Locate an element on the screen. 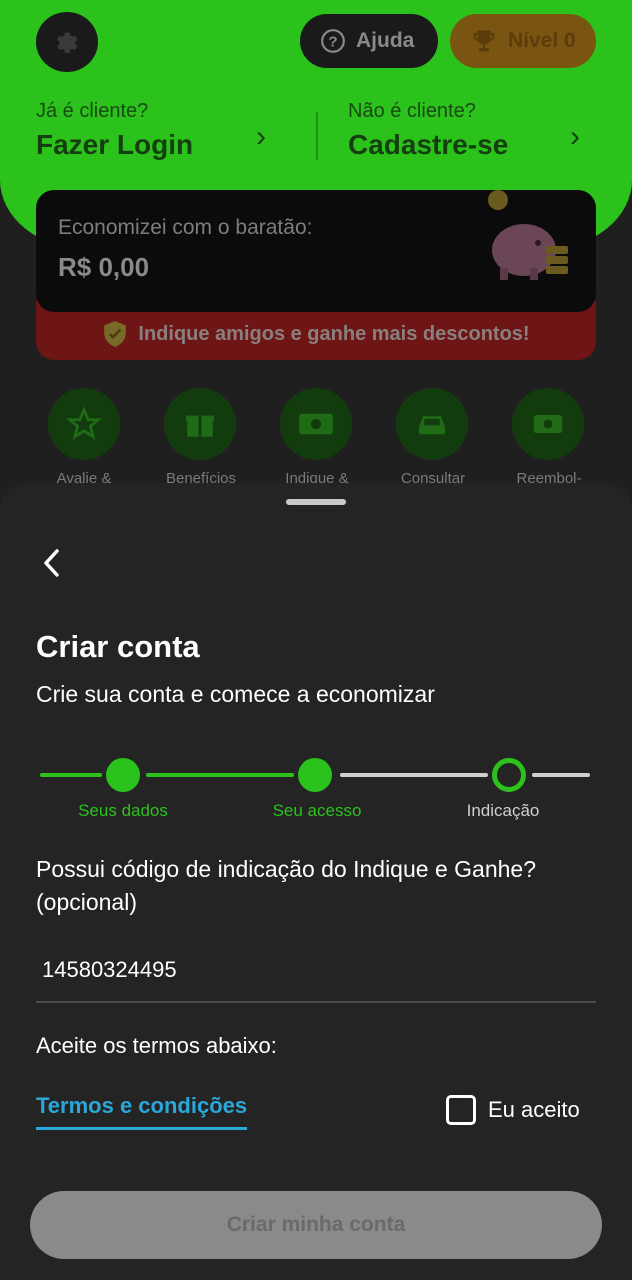 Image resolution: width=632 pixels, height=1280 pixels. help-icon: ? is located at coordinates (333, 41).